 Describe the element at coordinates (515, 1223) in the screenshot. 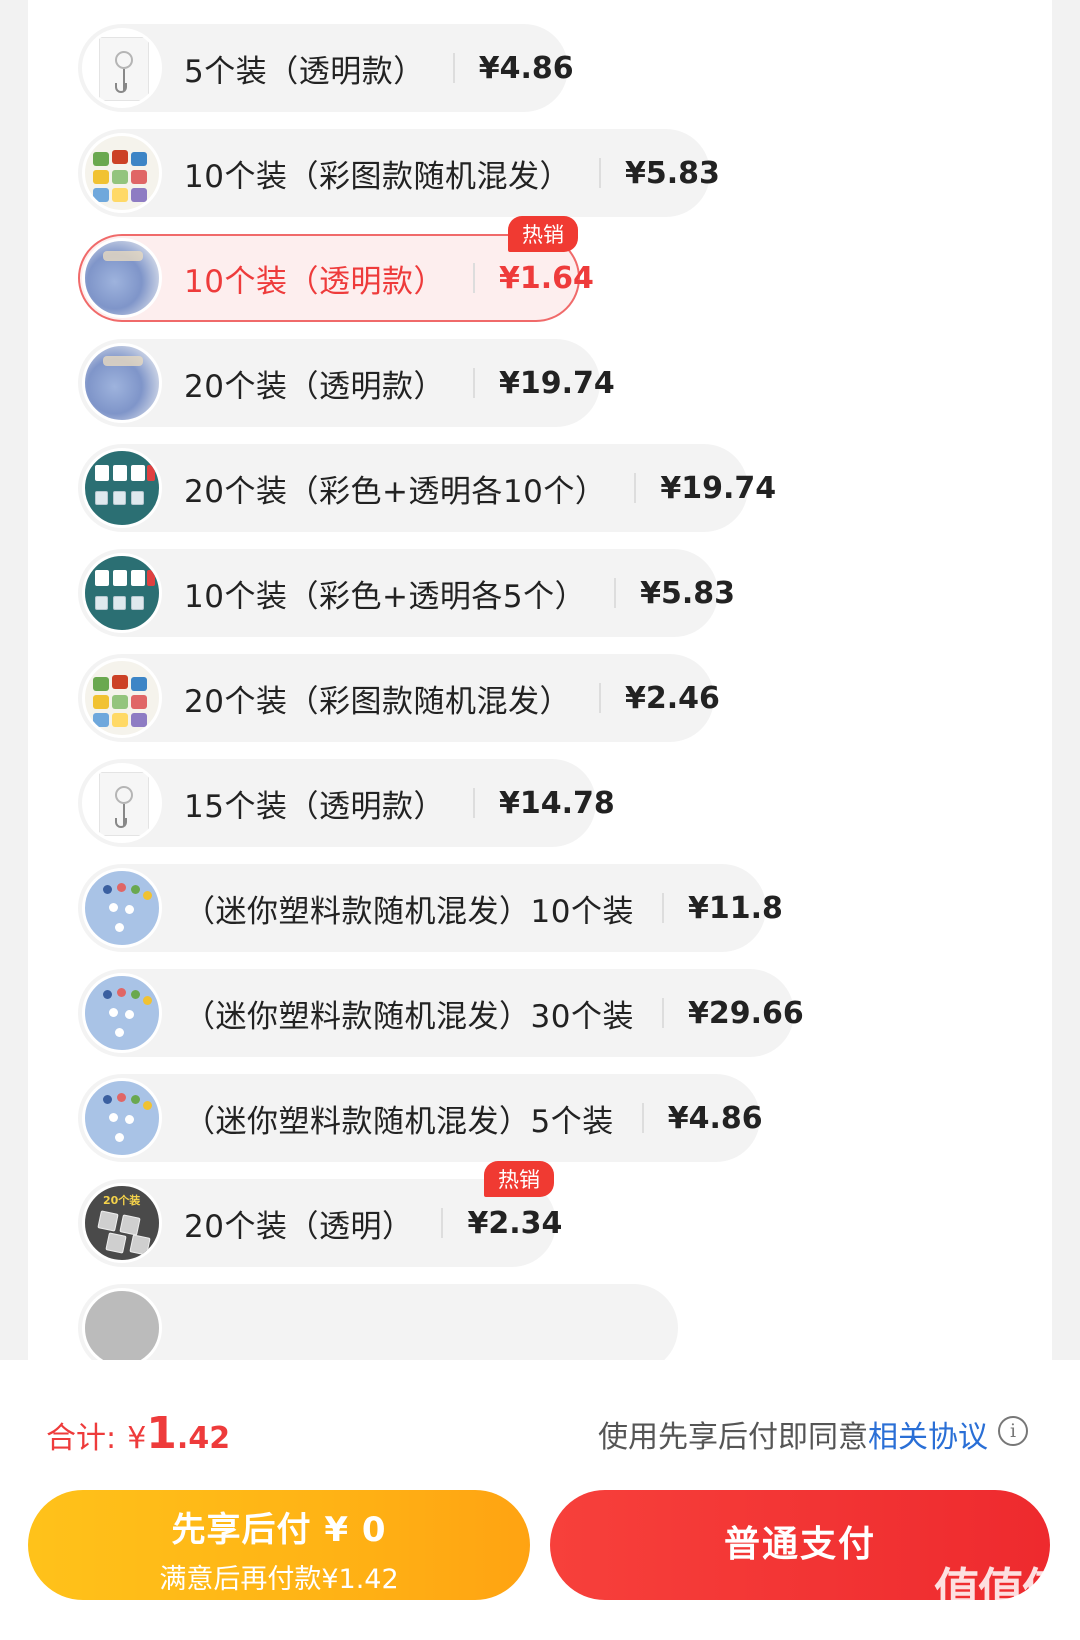

I see `option-price: ¥2.34` at that location.